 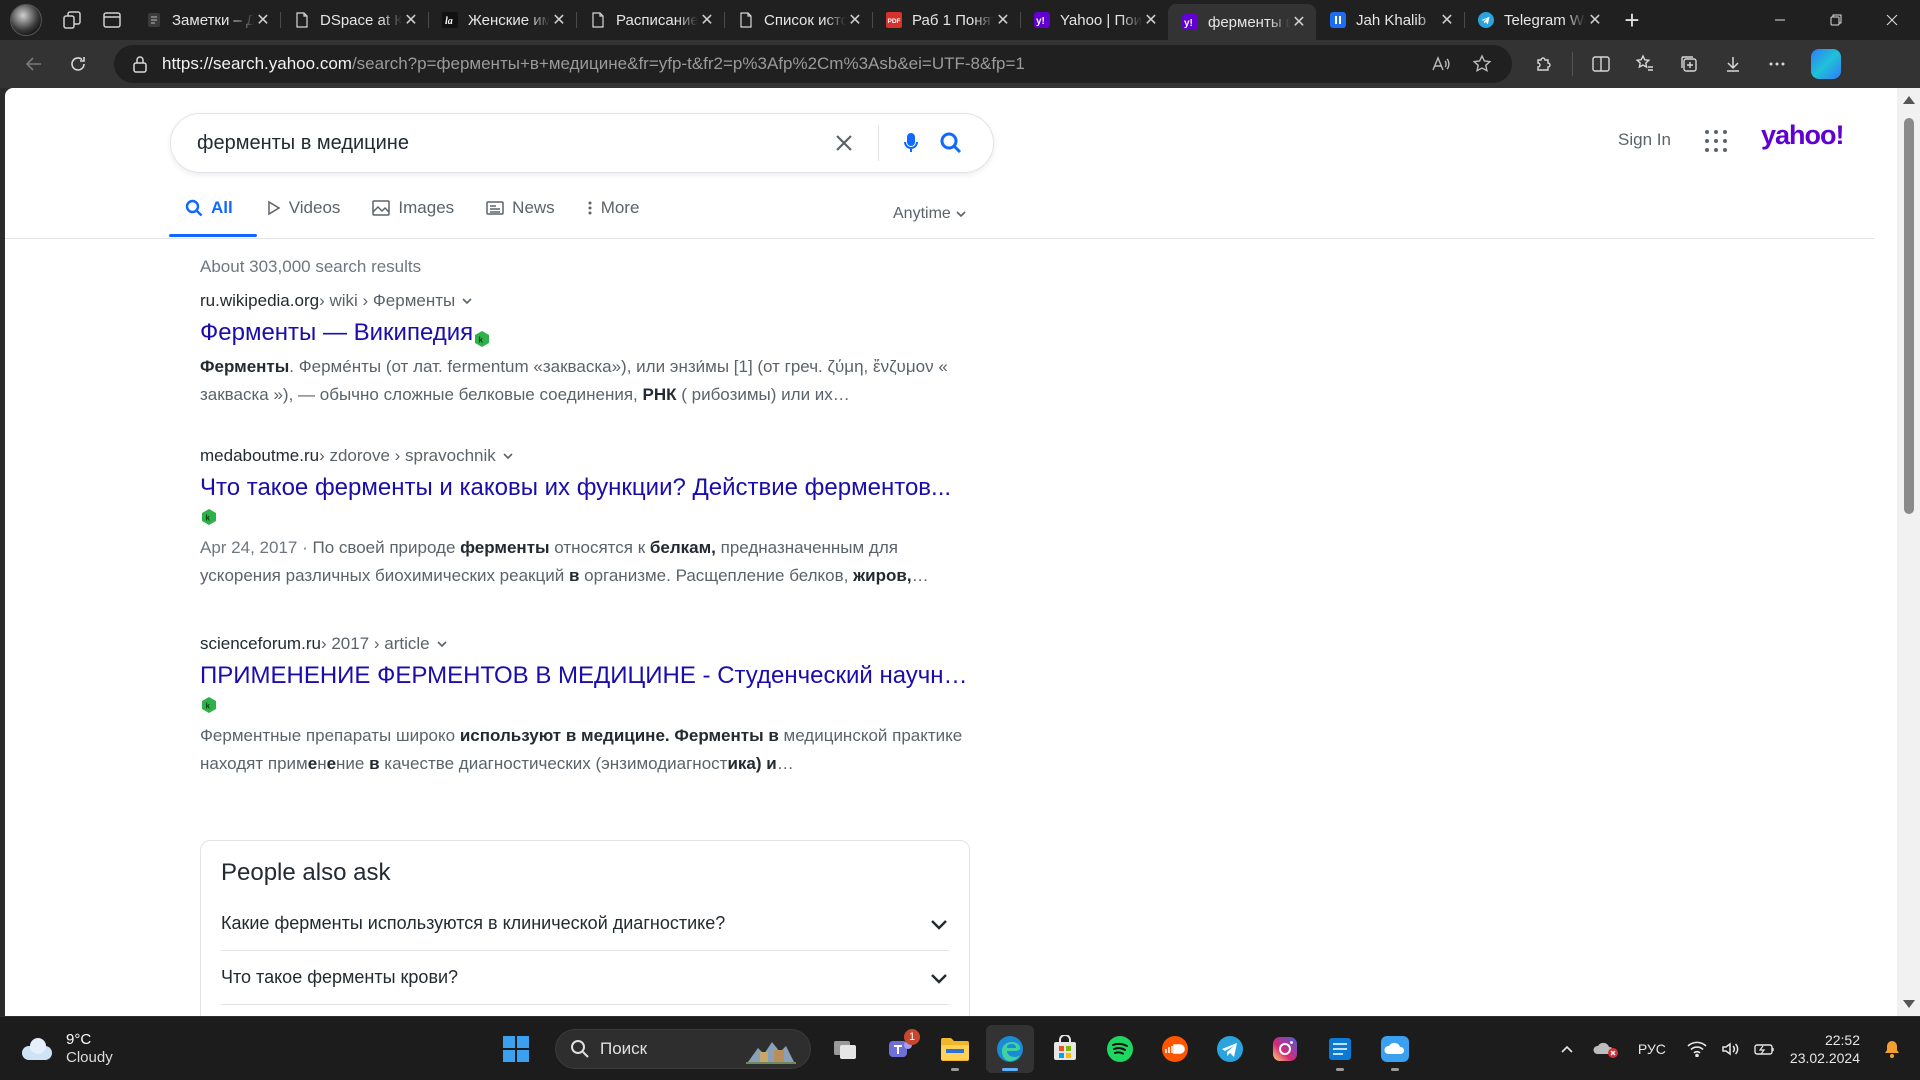 What do you see at coordinates (845, 1049) in the screenshot?
I see `task-view-button` at bounding box center [845, 1049].